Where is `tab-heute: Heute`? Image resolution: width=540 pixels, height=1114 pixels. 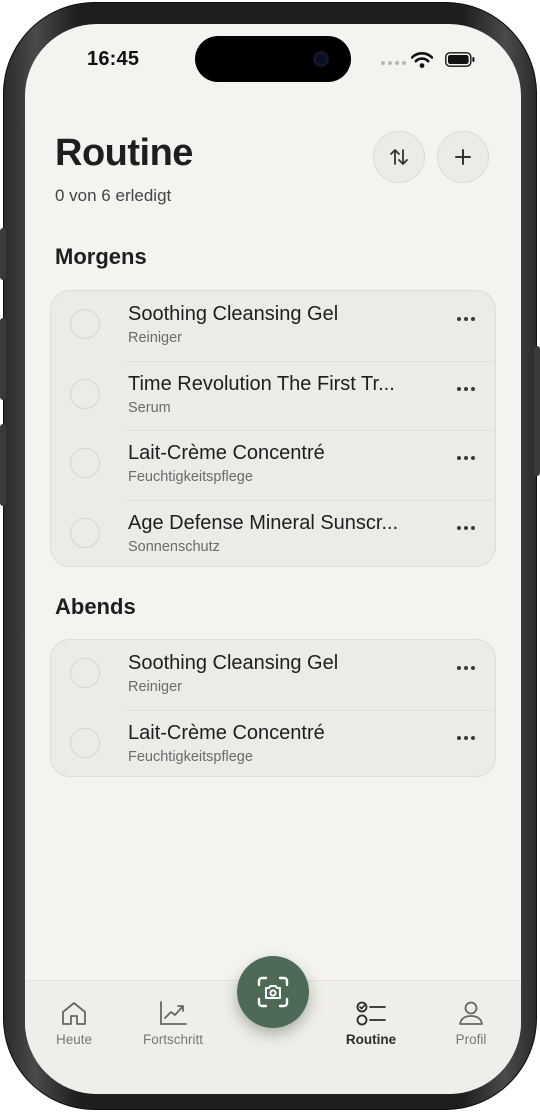 tab-heute: Heute is located at coordinates (74, 1023).